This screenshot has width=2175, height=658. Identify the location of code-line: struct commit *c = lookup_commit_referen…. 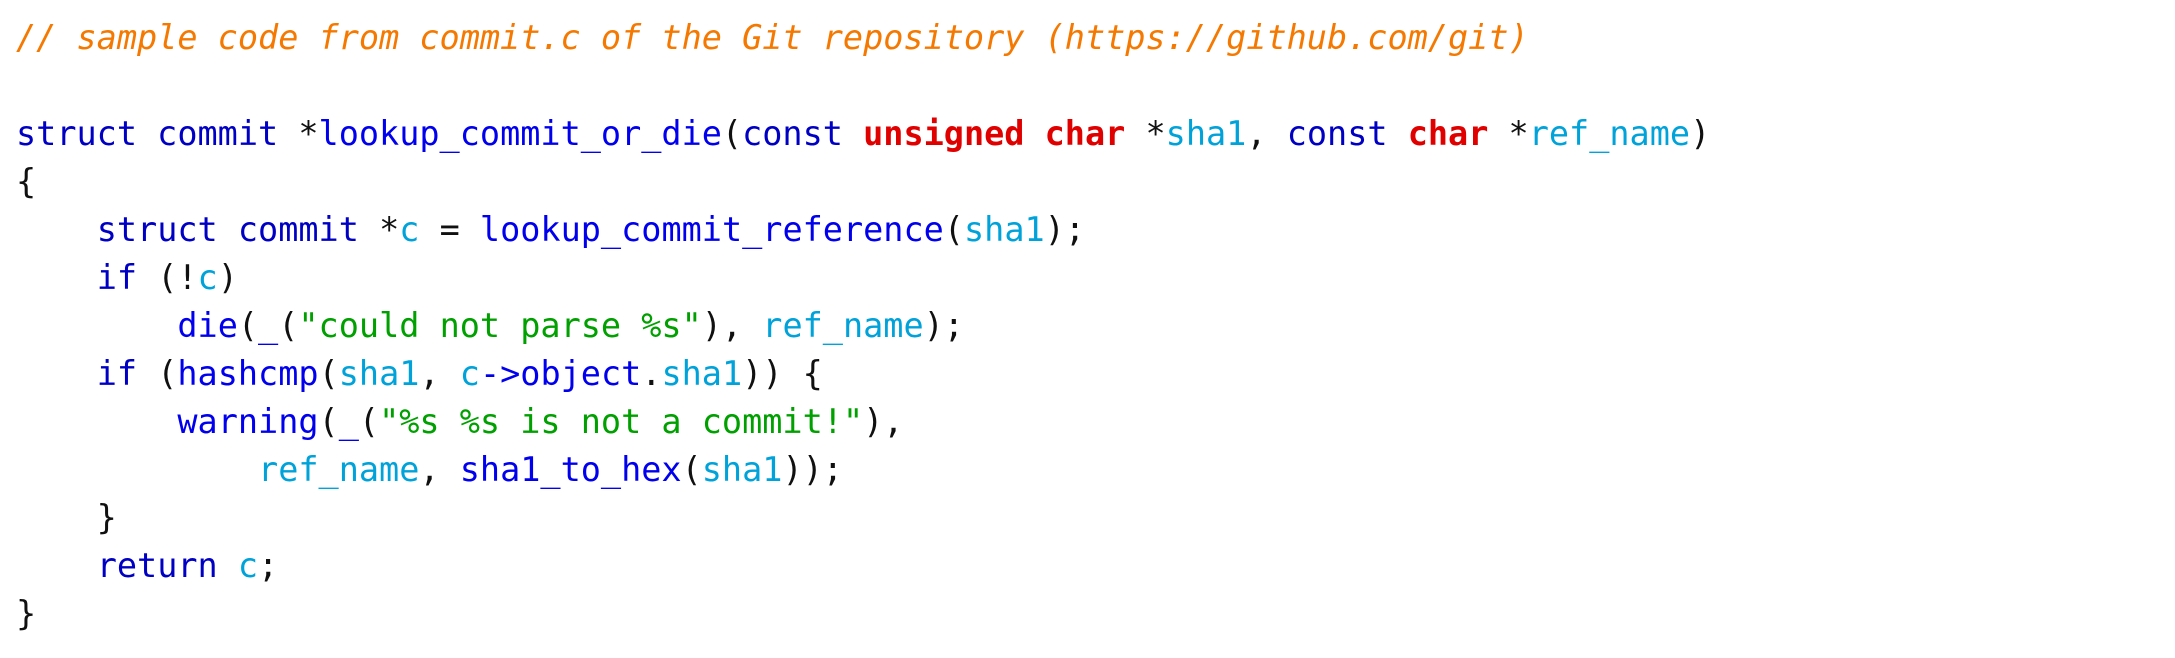
(1095, 230).